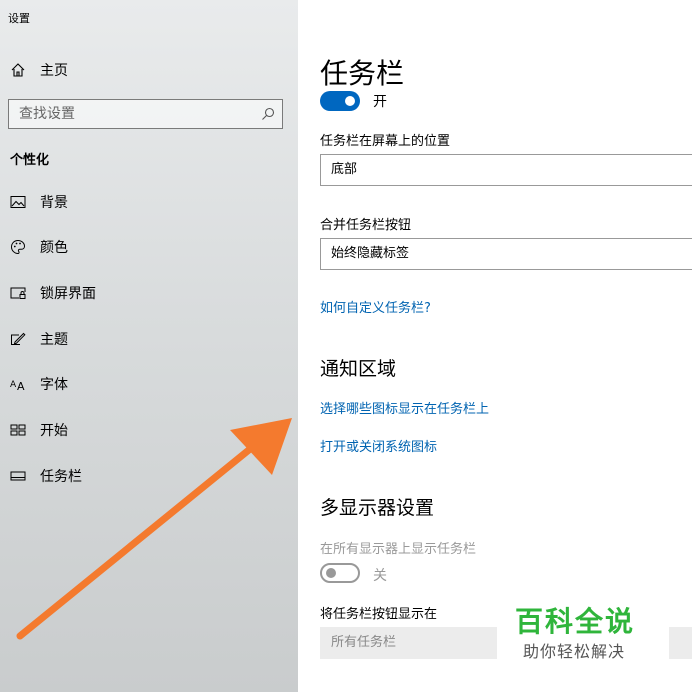 Image resolution: width=692 pixels, height=692 pixels. What do you see at coordinates (506, 170) in the screenshot?
I see `position-dropdown: 底部` at bounding box center [506, 170].